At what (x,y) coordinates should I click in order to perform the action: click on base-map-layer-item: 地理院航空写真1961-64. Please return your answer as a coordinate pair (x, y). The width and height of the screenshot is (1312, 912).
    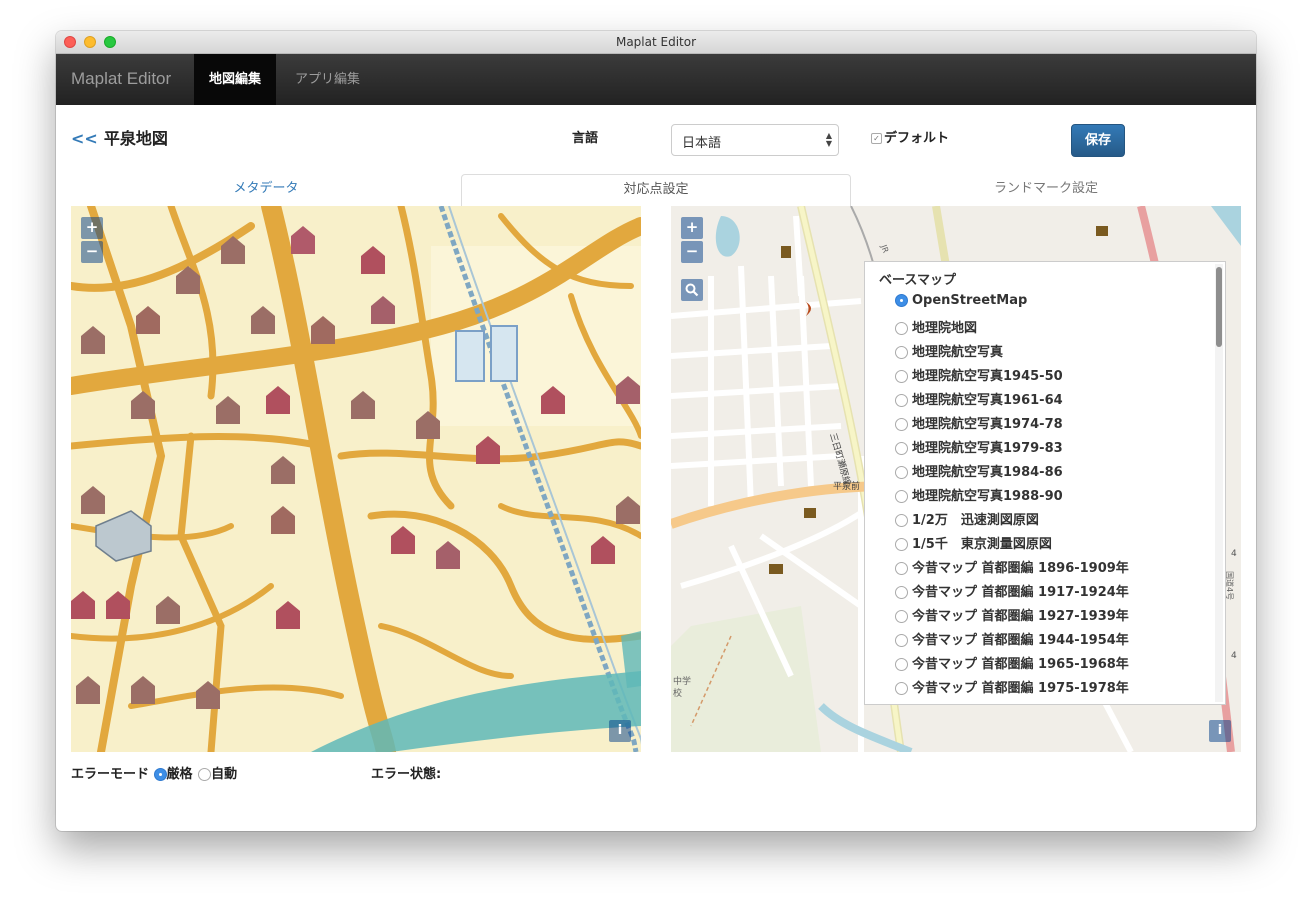
    Looking at the image, I should click on (1052, 401).